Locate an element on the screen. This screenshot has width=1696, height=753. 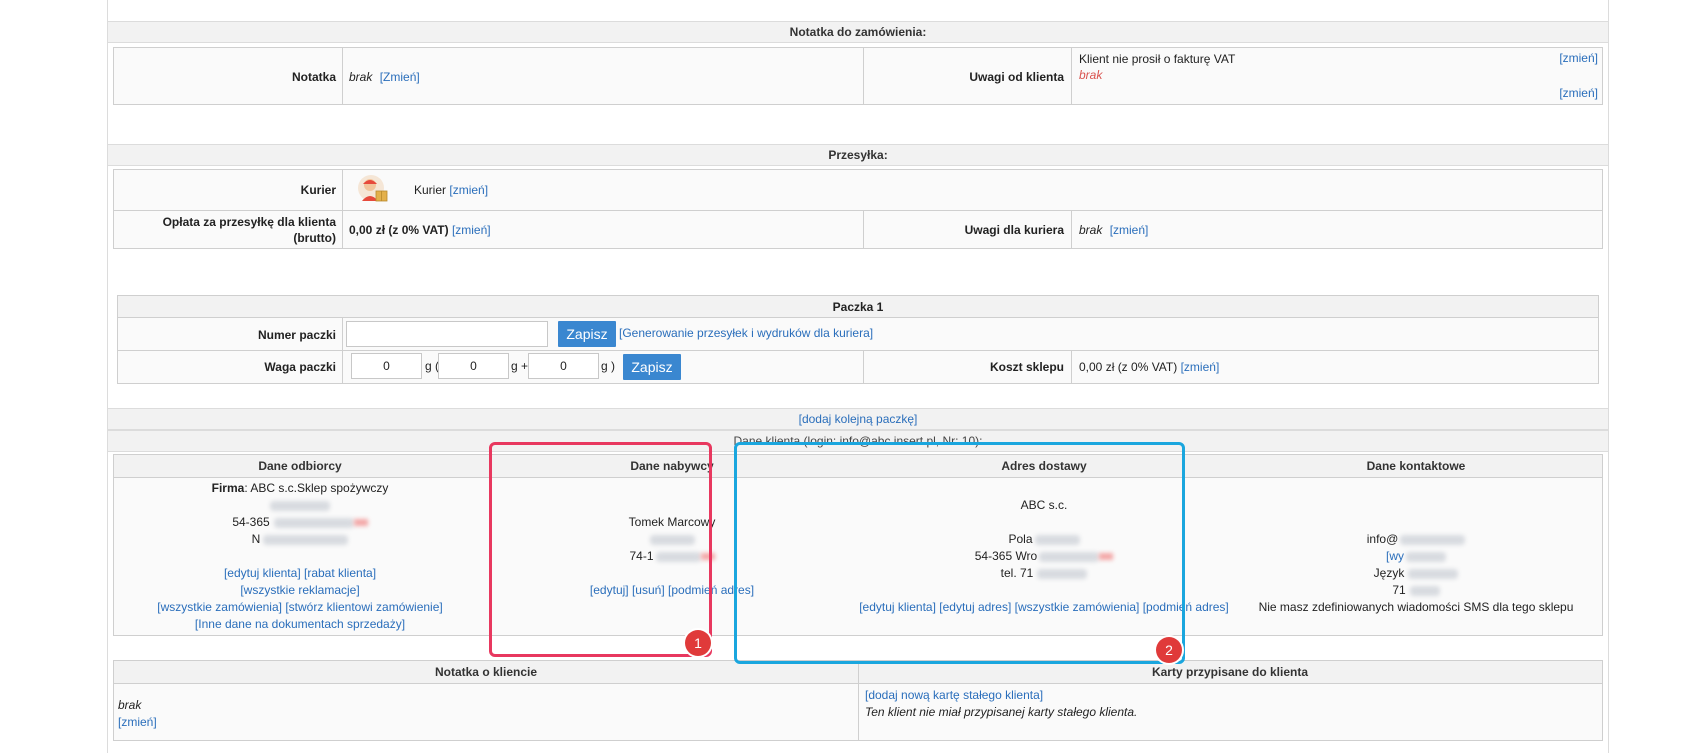
courier-notes-change-link: [zmień] is located at coordinates (1129, 230).